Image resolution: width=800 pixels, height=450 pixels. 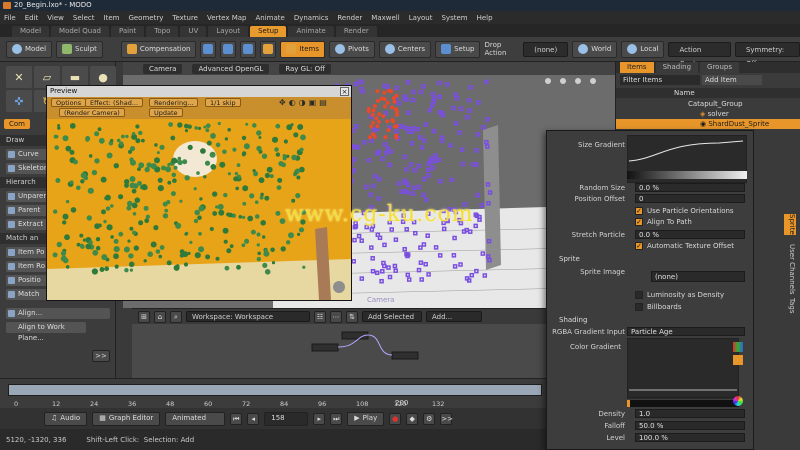 I want to click on sprite-image-dropdown: (none), so click(x=698, y=276).